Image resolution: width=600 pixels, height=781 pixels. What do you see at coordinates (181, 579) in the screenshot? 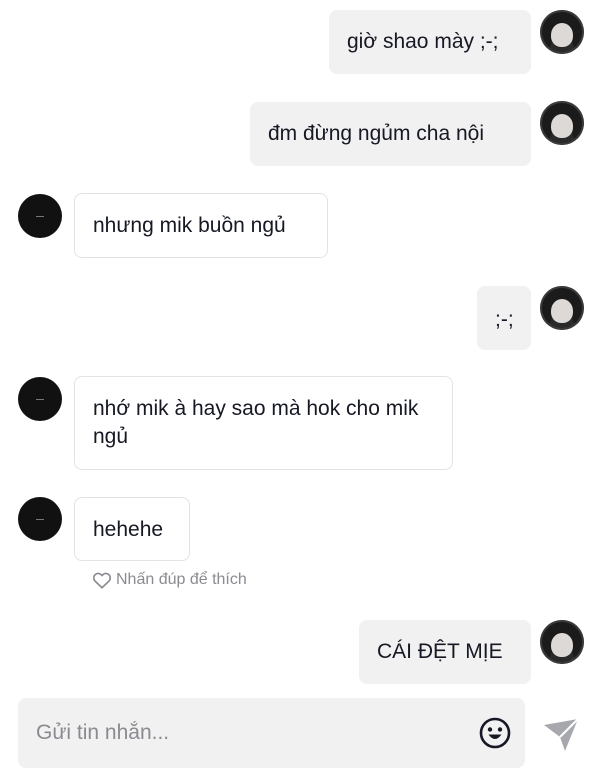
I see `like-hint-text: Nhấn đúp để thích` at bounding box center [181, 579].